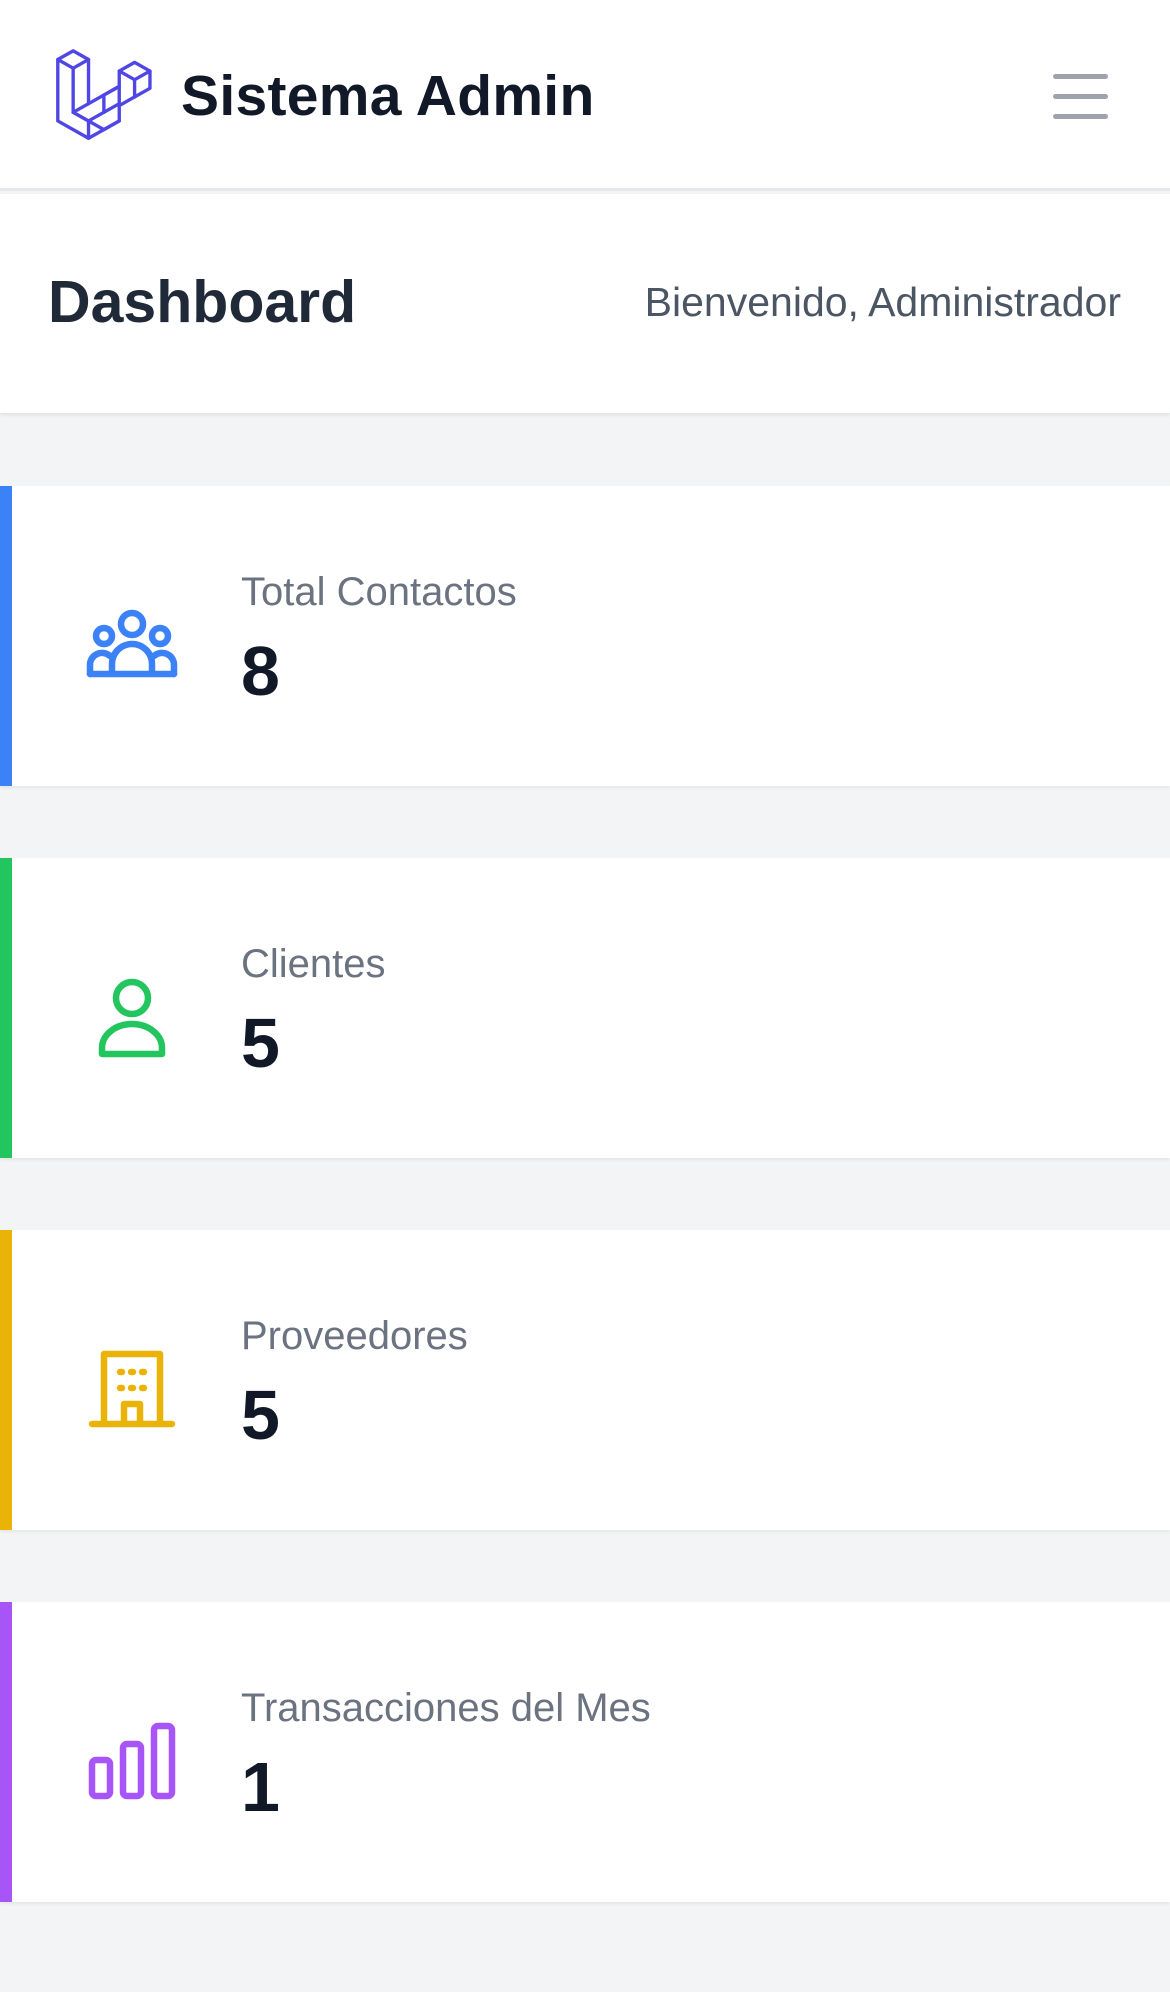 This screenshot has height=1992, width=1170. Describe the element at coordinates (132, 1761) in the screenshot. I see `chart-bar-icon` at that location.